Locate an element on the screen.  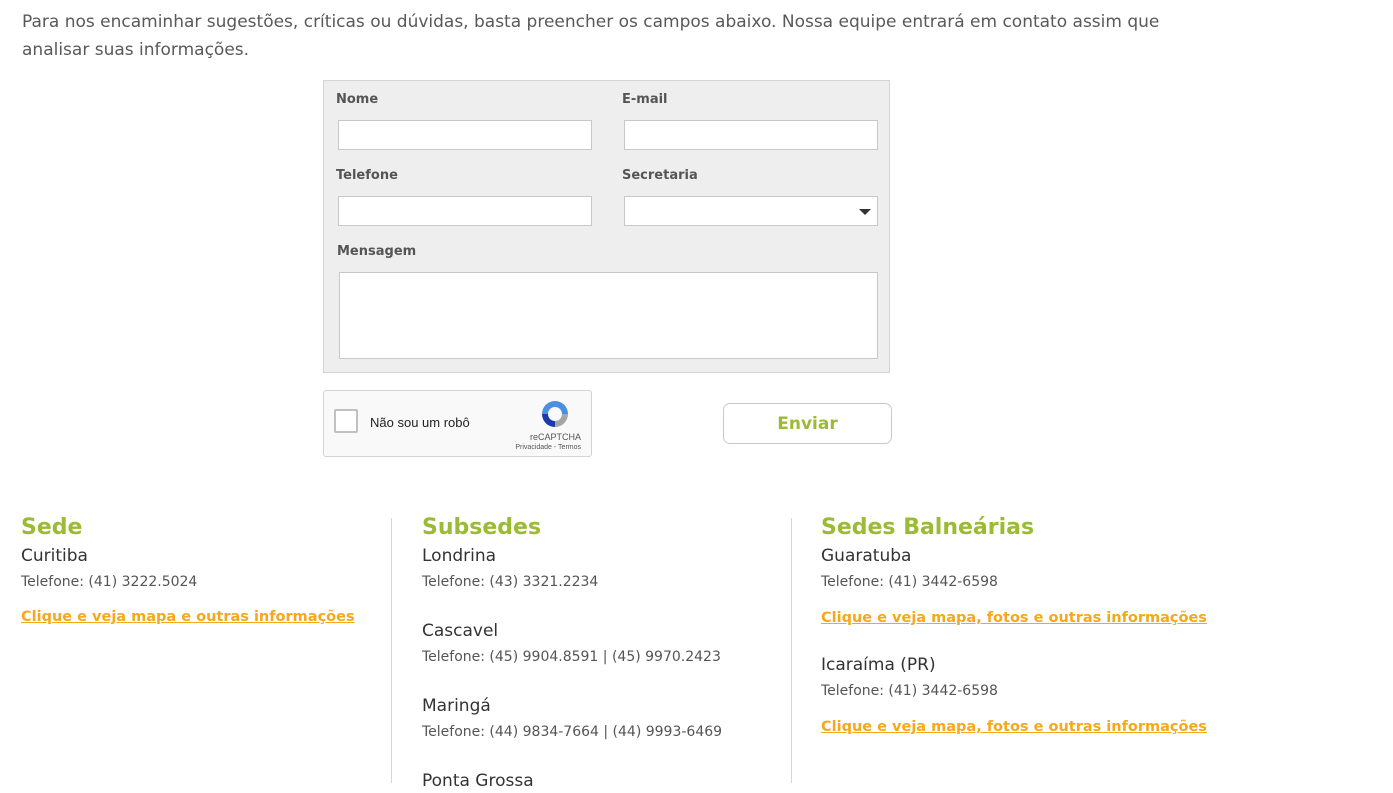
sede-title: Sede is located at coordinates (52, 527).